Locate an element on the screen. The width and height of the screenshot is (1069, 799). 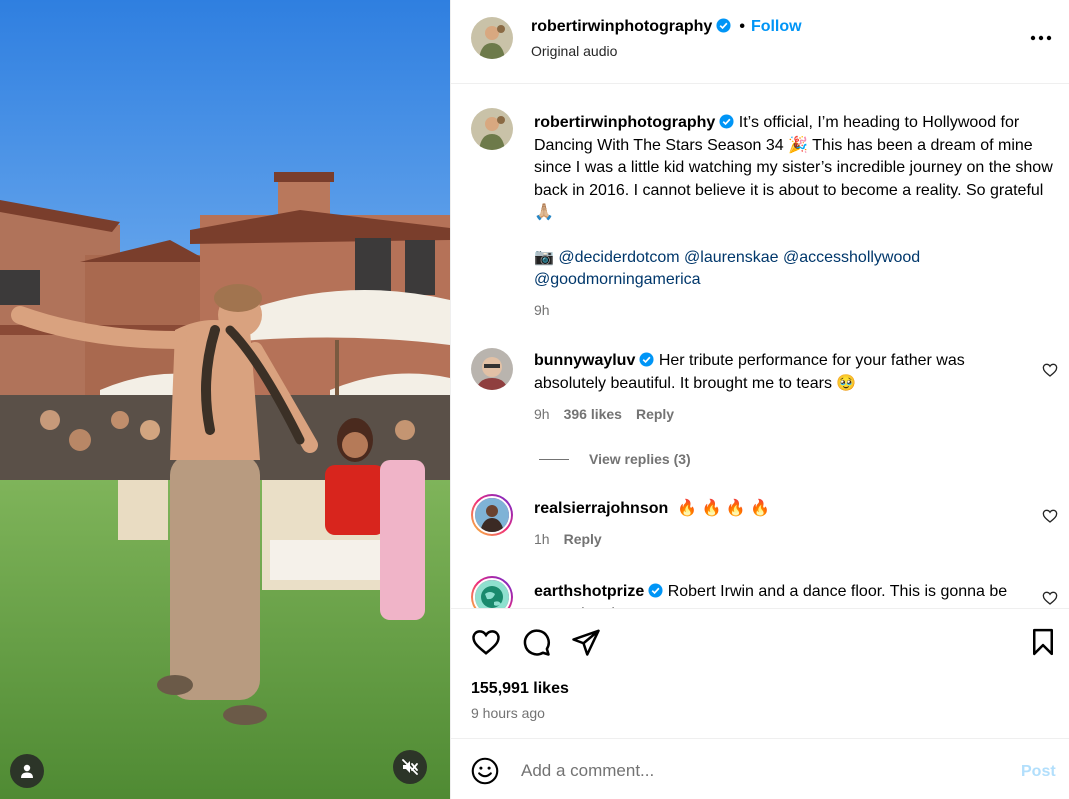
view-replies-button: View replies (3) is located at coordinates (615, 459).